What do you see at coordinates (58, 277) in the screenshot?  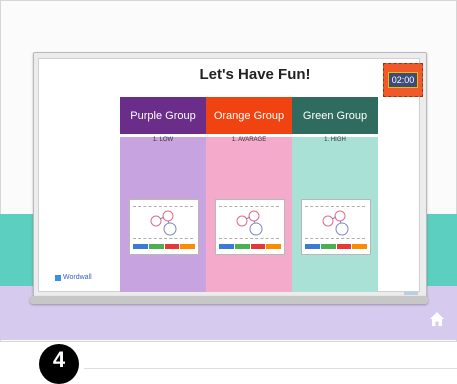 I see `wordwall-logo-icon` at bounding box center [58, 277].